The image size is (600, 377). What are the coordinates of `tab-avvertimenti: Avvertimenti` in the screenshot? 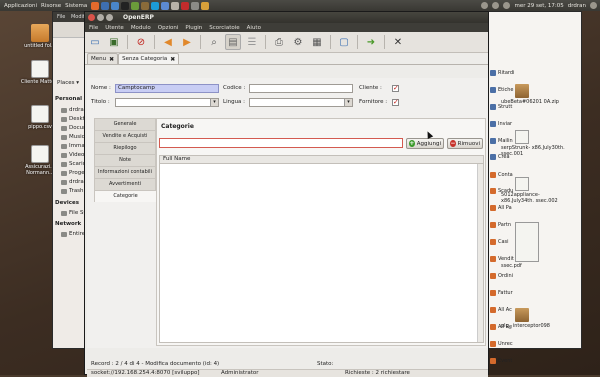 It's located at (125, 184).